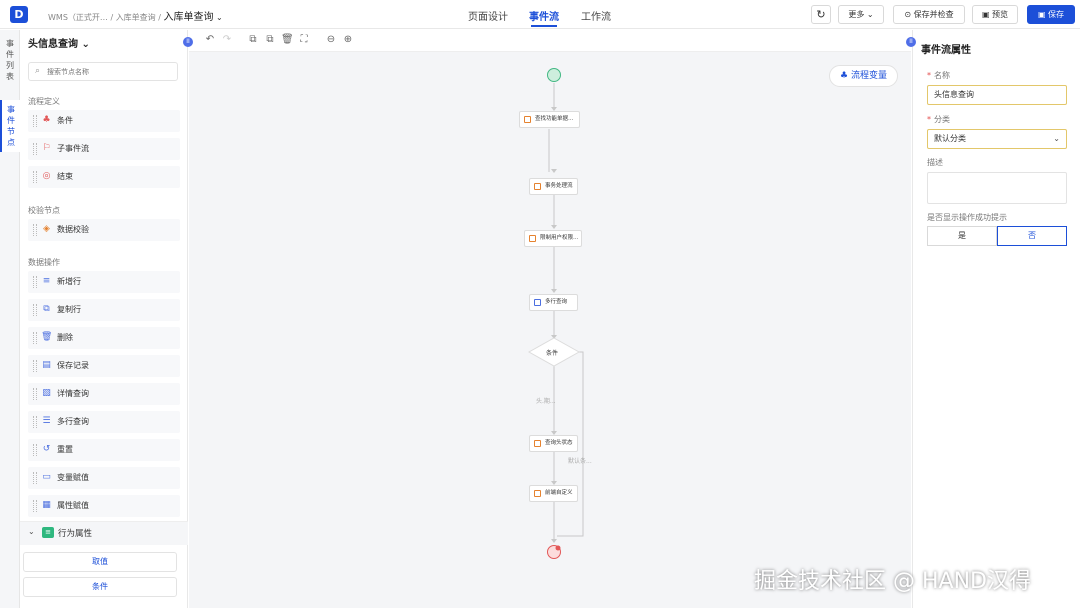  What do you see at coordinates (1051, 14) in the screenshot?
I see `save-button: ▣ 保存` at bounding box center [1051, 14].